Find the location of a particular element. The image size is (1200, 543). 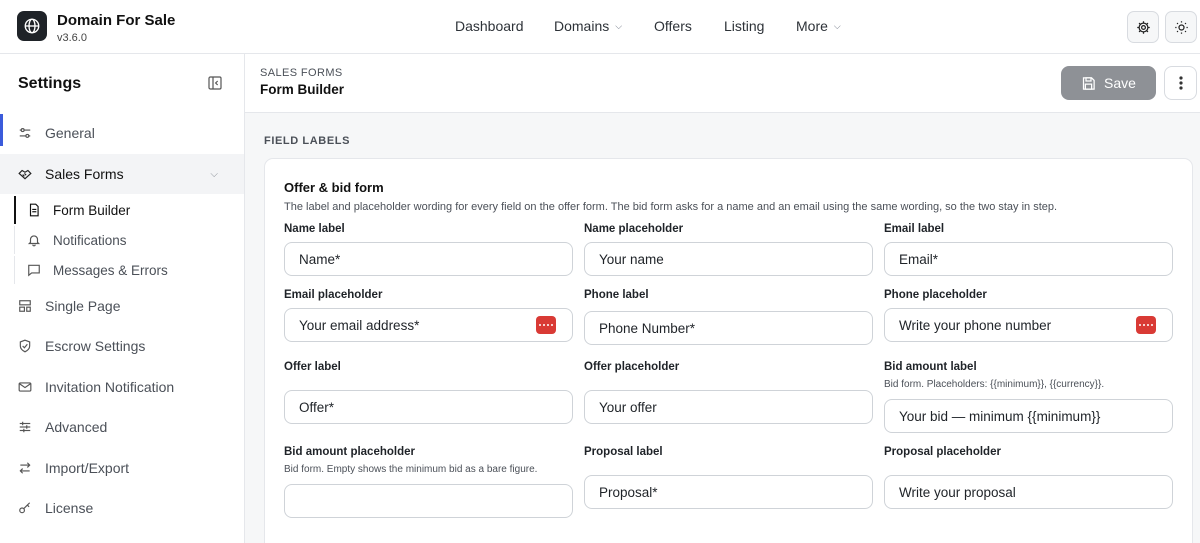

sidebar-subitem-label: Notifications is located at coordinates (90, 240).